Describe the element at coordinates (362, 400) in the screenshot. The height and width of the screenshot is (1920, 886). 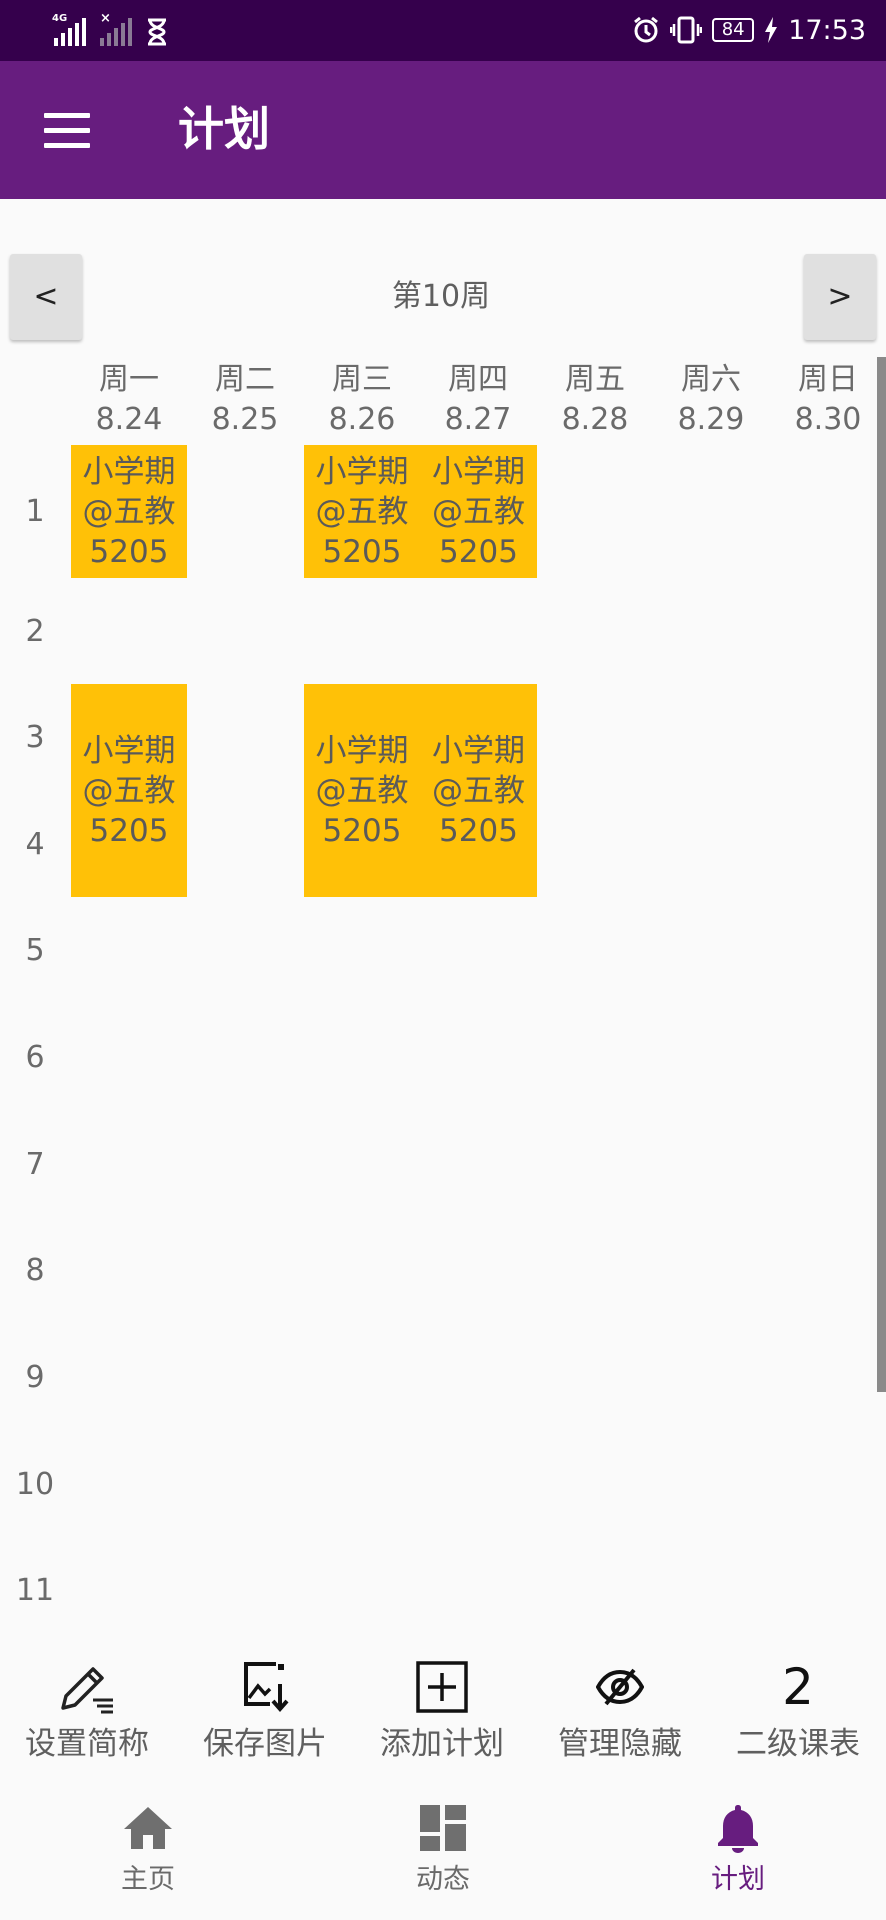
I see `day-header-wed: 周三 8.26` at that location.